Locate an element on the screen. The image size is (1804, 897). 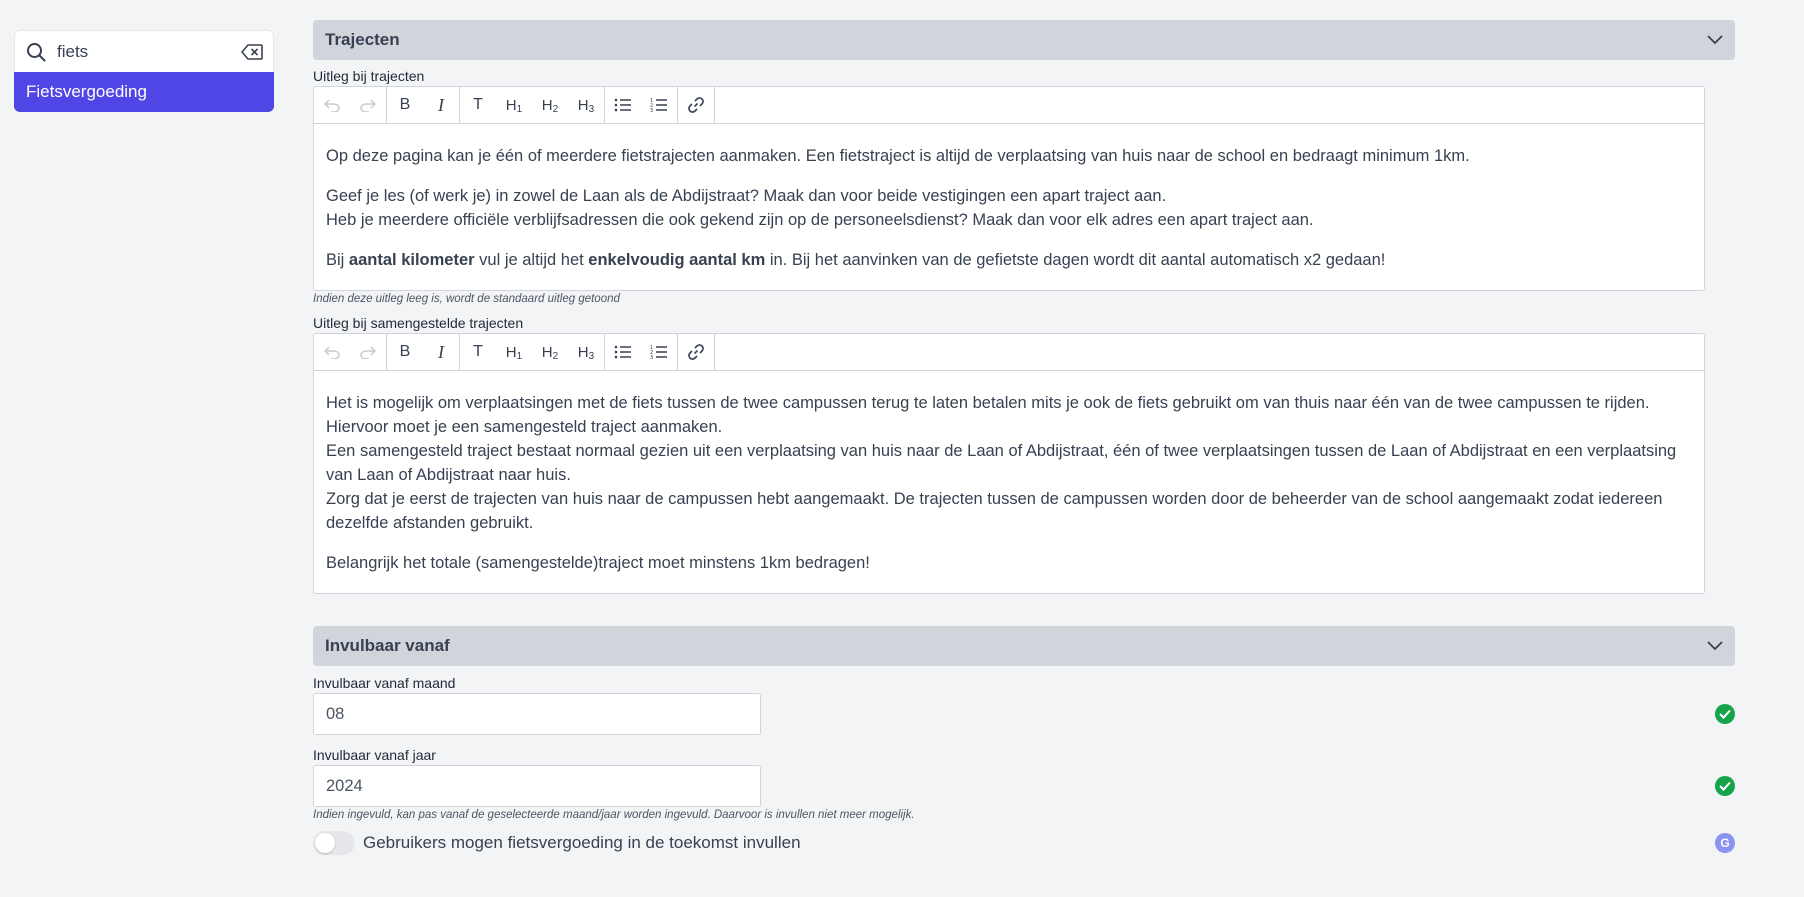
editor1-label: Uitleg bij trajecten is located at coordinates (369, 76).